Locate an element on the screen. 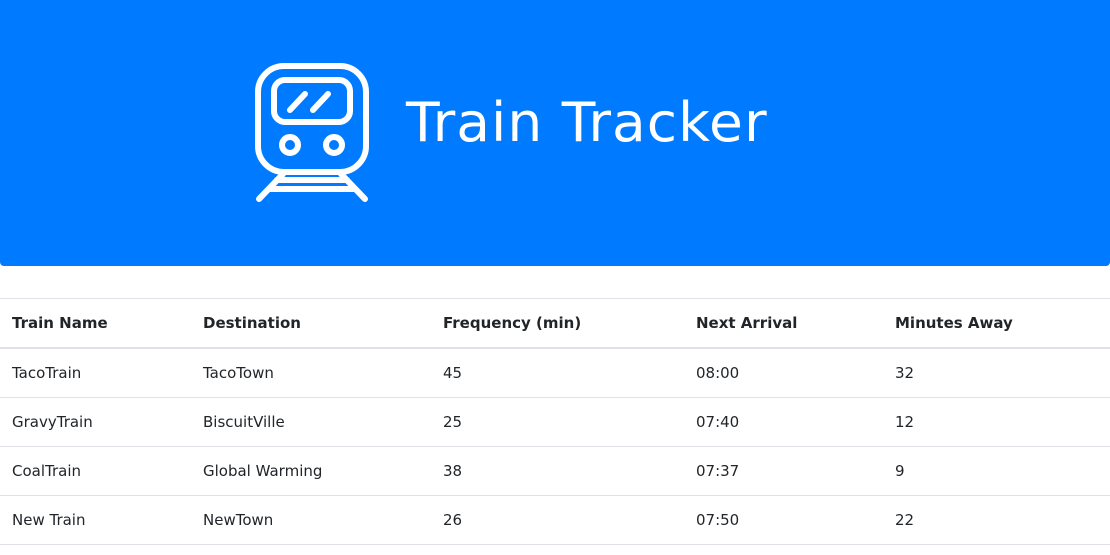  table-row: CoalTrain Global Warming 38 07:37 9 is located at coordinates (555, 471).